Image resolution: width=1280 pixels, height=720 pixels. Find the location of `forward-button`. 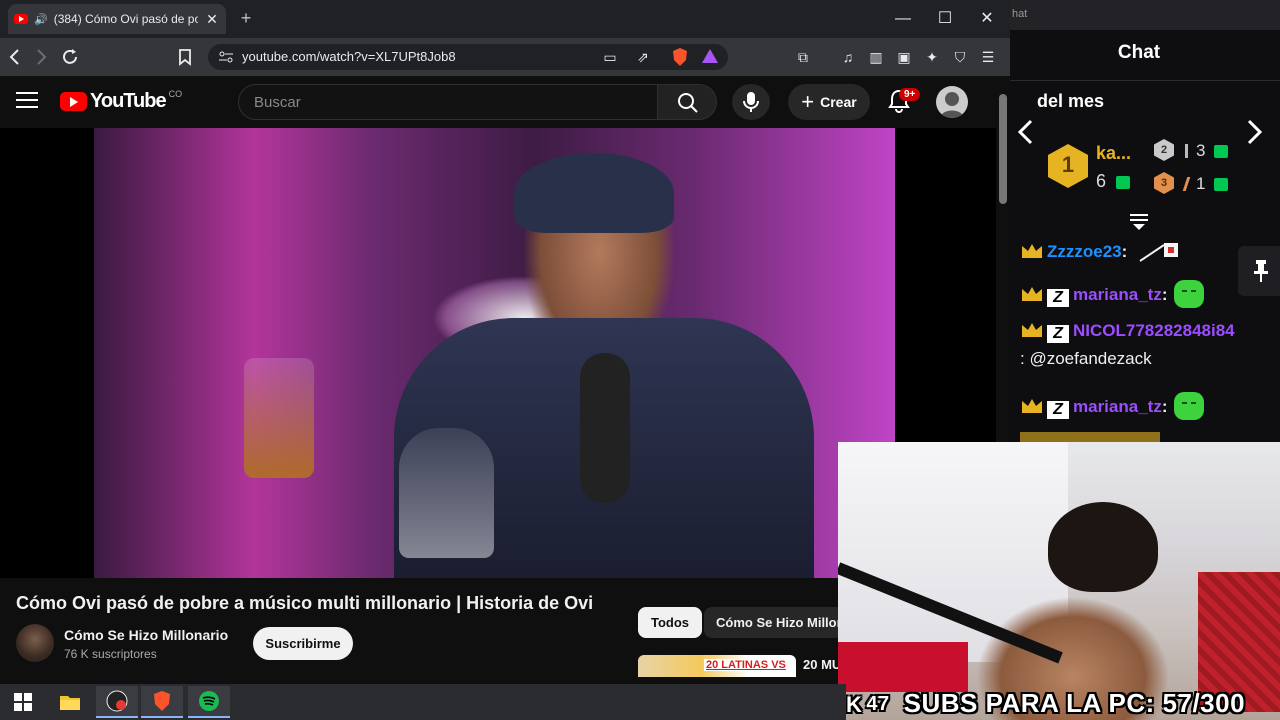

forward-button is located at coordinates (41, 57).